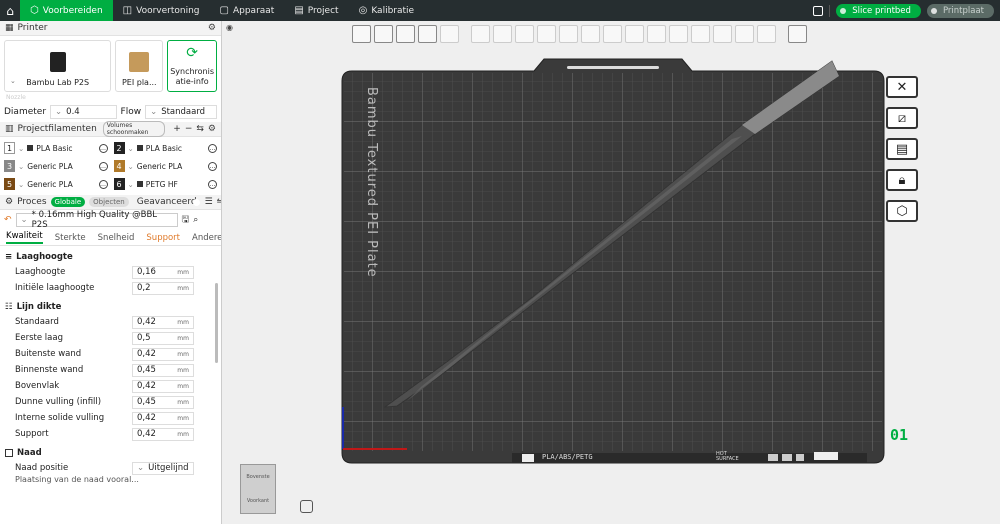 The height and width of the screenshot is (524, 1000). Describe the element at coordinates (161, 184) in the screenshot. I see `filament-name: PETG HF` at that location.